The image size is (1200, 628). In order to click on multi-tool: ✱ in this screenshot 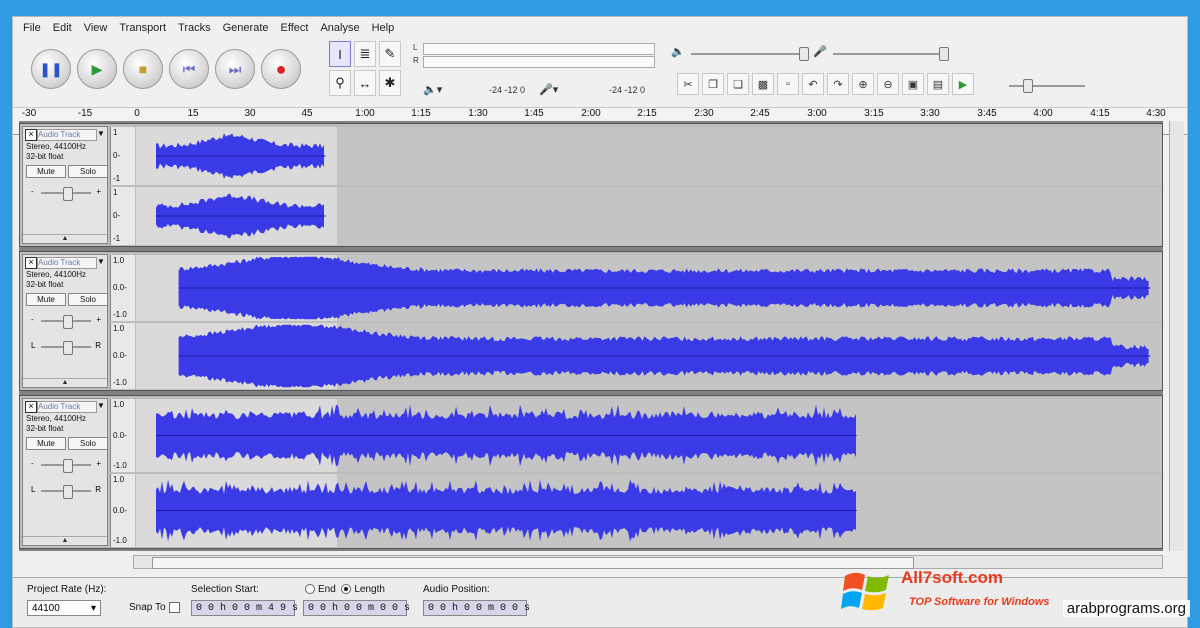, I will do `click(390, 83)`.